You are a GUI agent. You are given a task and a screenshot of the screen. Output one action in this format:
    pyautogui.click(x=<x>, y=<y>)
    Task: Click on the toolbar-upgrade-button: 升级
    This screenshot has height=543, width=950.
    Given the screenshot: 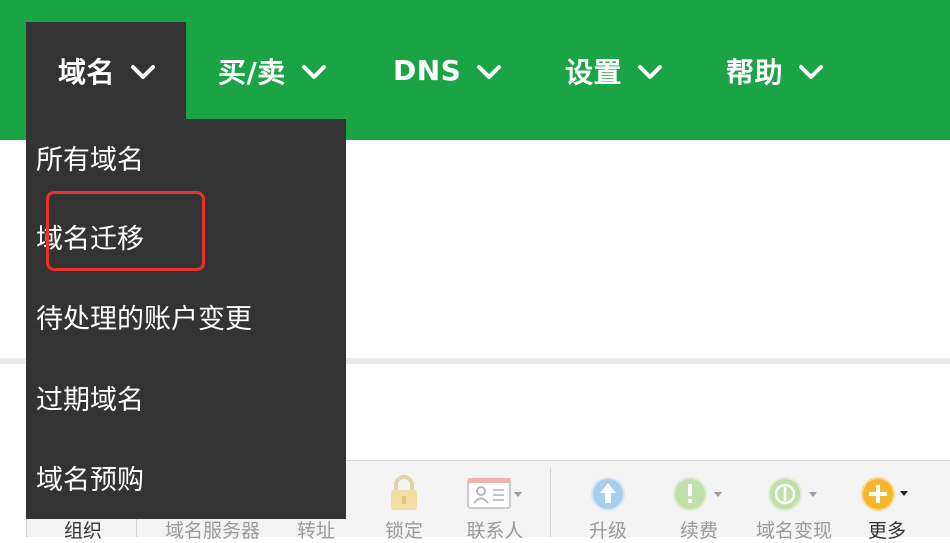 What is the action you would take?
    pyautogui.click(x=608, y=506)
    